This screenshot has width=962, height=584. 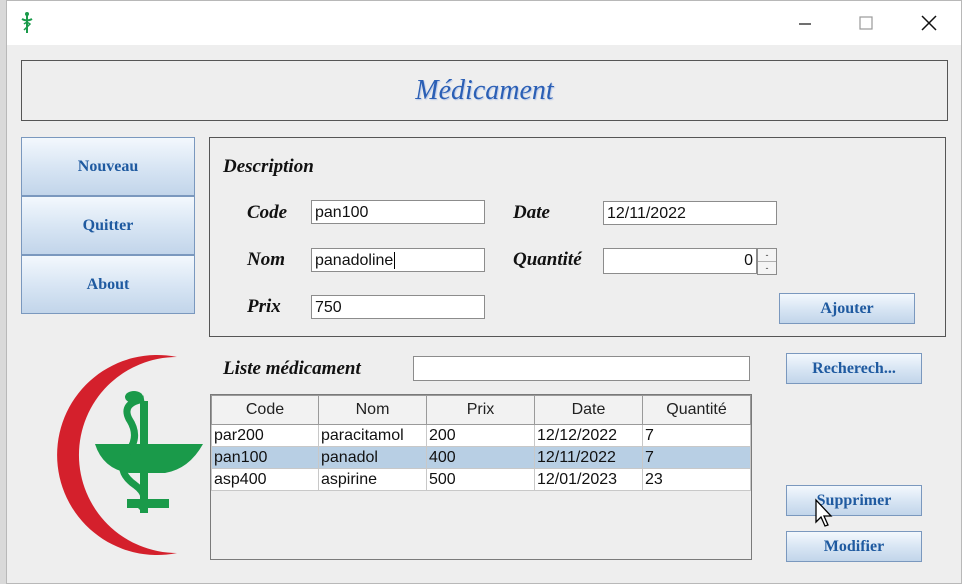 I want to click on table-cell: 12/01/2023, so click(x=588, y=479).